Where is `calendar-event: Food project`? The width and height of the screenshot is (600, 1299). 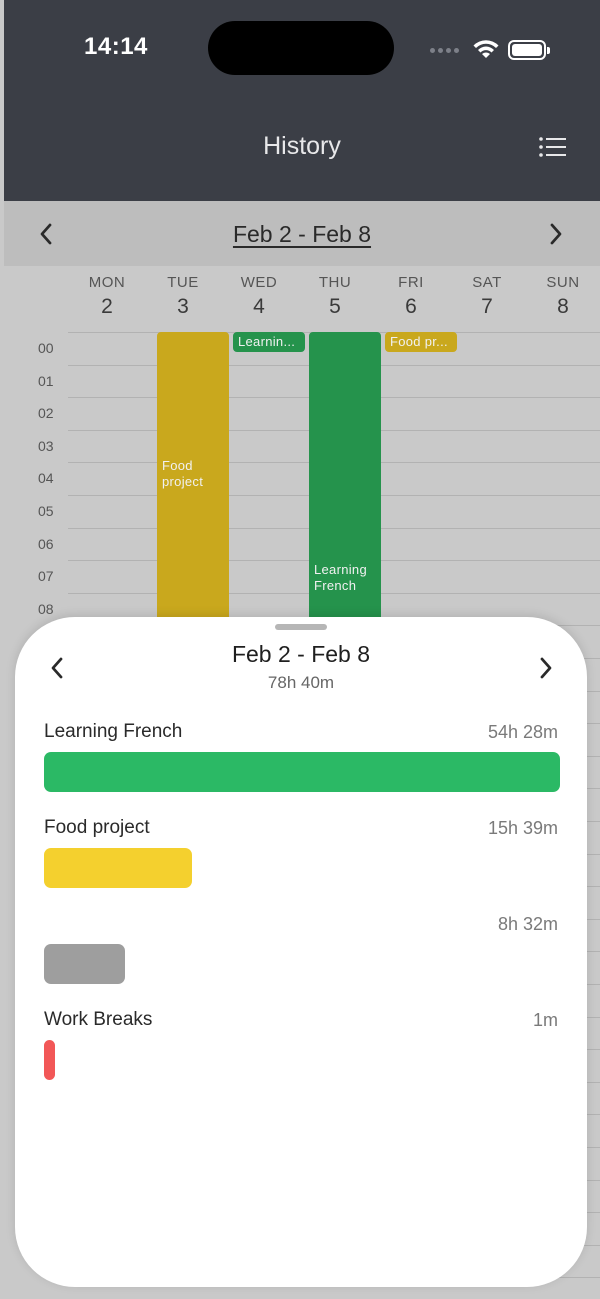
calendar-event: Food project is located at coordinates (193, 479).